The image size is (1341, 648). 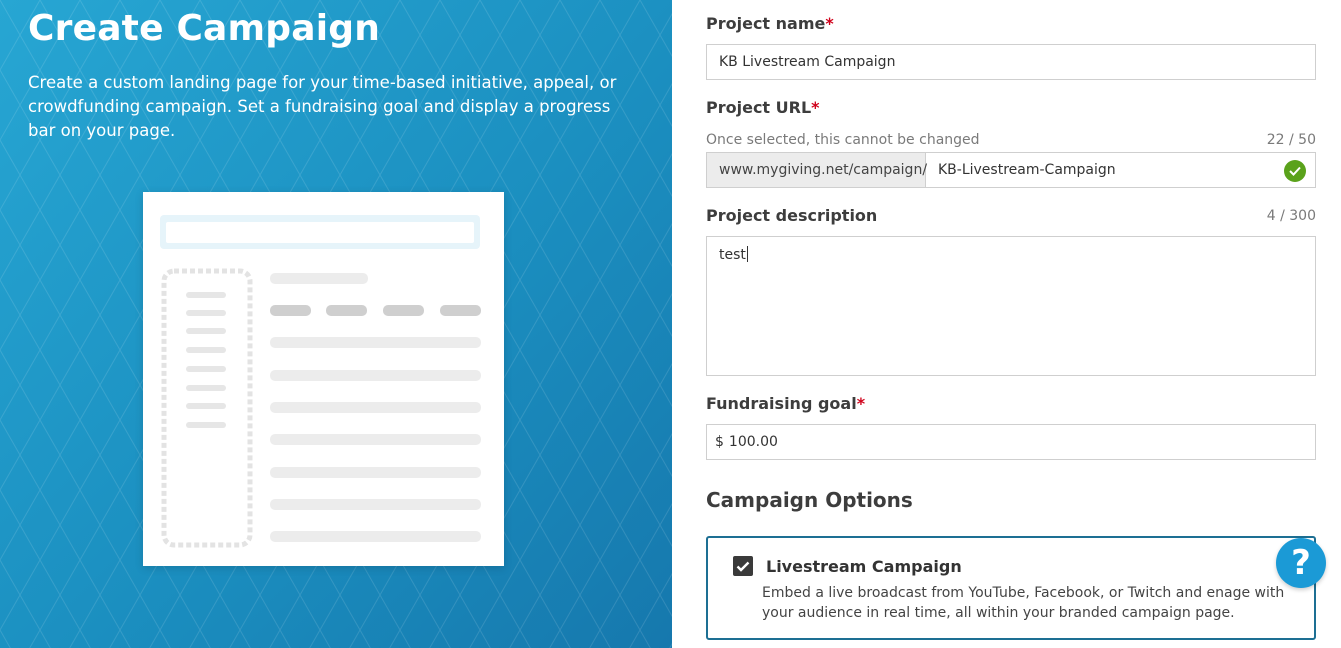 I want to click on project-url-label: Project URL*, so click(x=763, y=107).